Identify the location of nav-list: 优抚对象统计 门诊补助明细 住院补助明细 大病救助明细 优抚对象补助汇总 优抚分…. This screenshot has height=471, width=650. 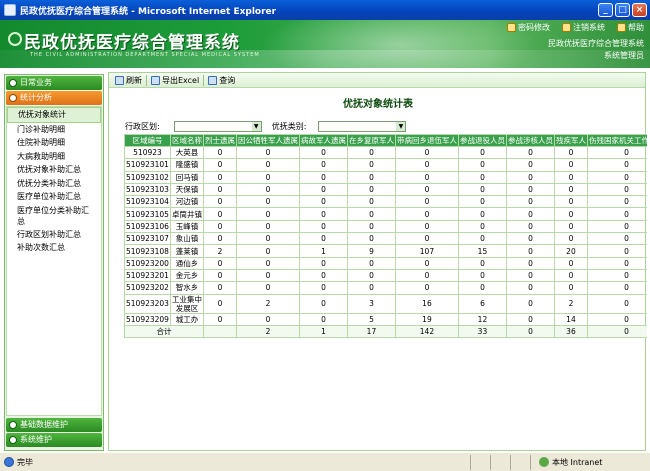
(54, 261).